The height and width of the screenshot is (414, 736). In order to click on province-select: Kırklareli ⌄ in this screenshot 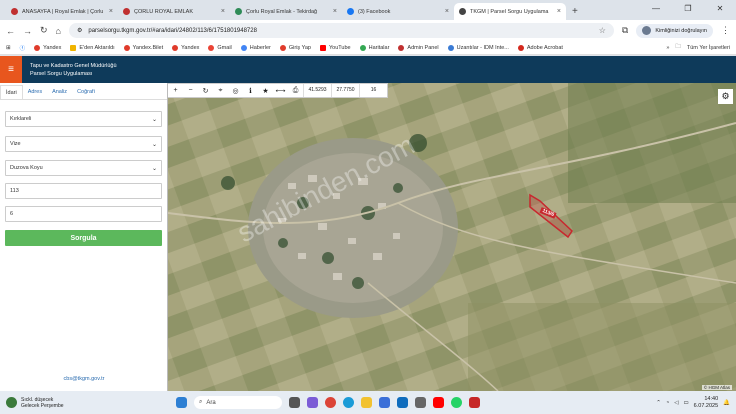, I will do `click(83, 119)`.